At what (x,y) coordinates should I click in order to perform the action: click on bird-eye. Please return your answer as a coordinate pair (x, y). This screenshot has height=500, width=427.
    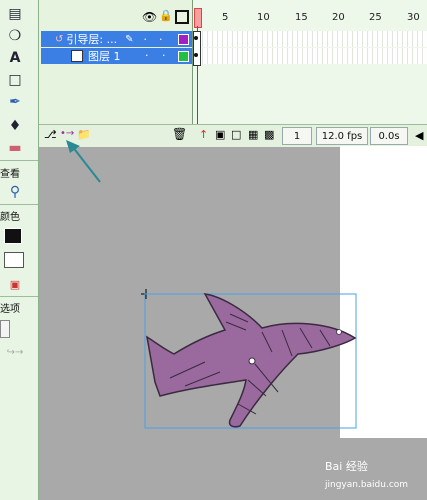
    Looking at the image, I should click on (339, 332).